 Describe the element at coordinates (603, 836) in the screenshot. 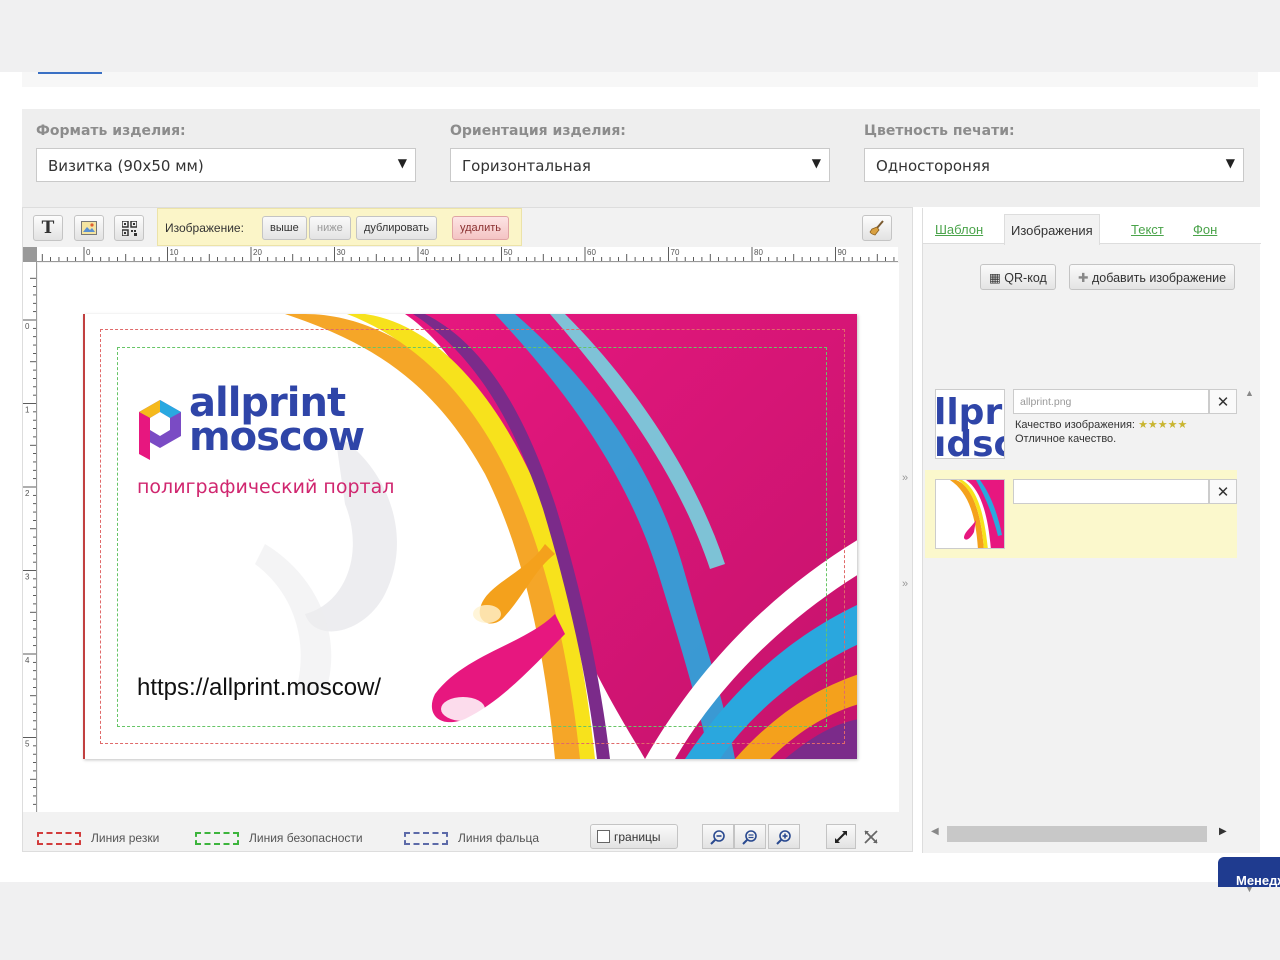

I see `borders-checkbox` at that location.